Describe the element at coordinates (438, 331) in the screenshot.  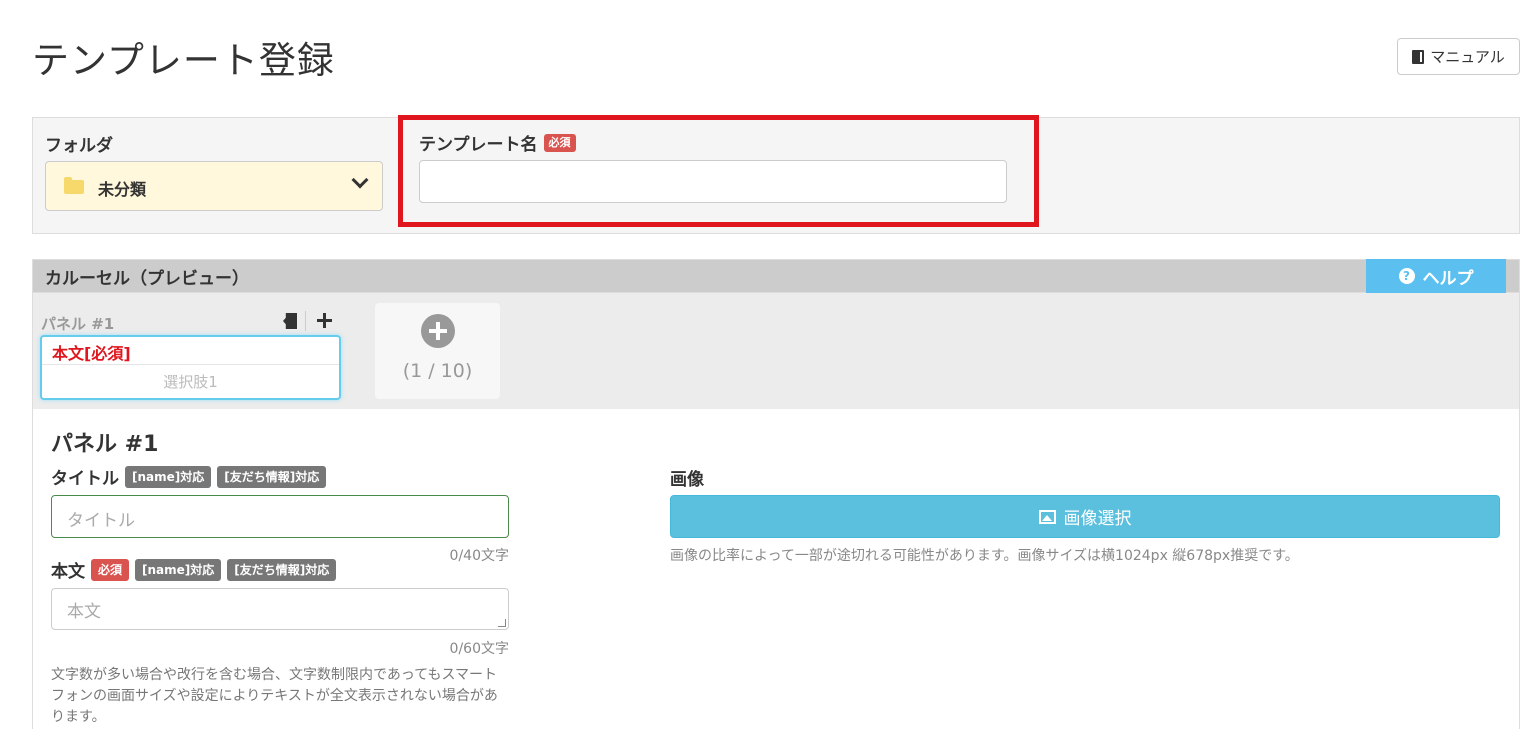
I see `add-circle-icon` at that location.